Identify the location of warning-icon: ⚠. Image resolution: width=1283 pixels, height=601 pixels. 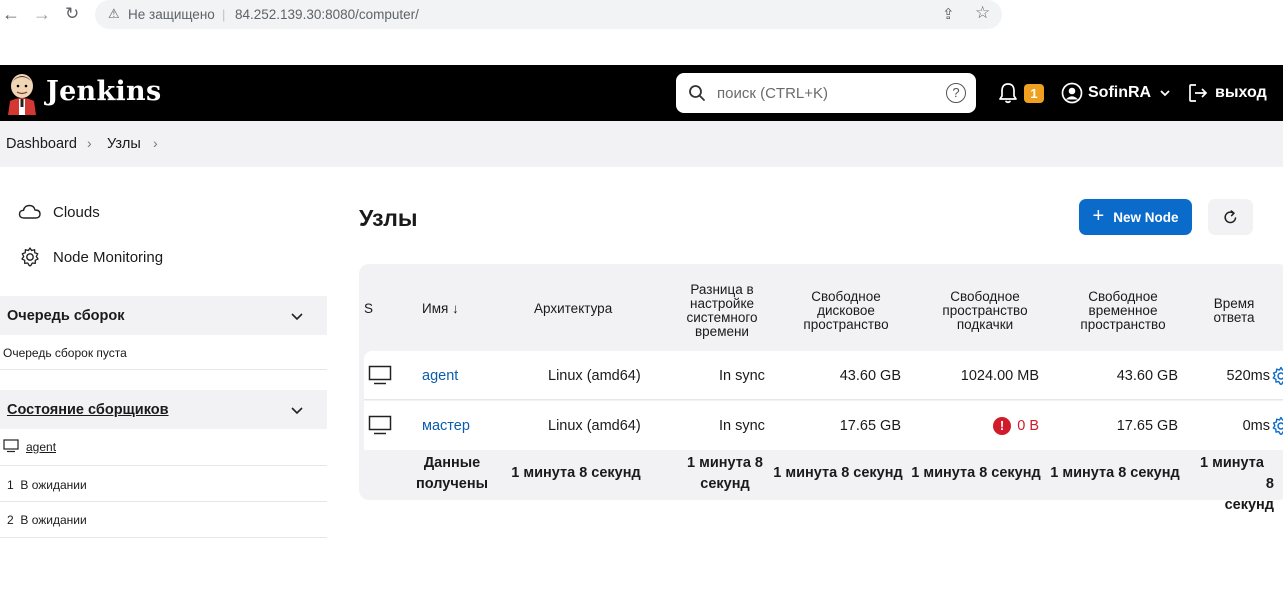
(114, 13).